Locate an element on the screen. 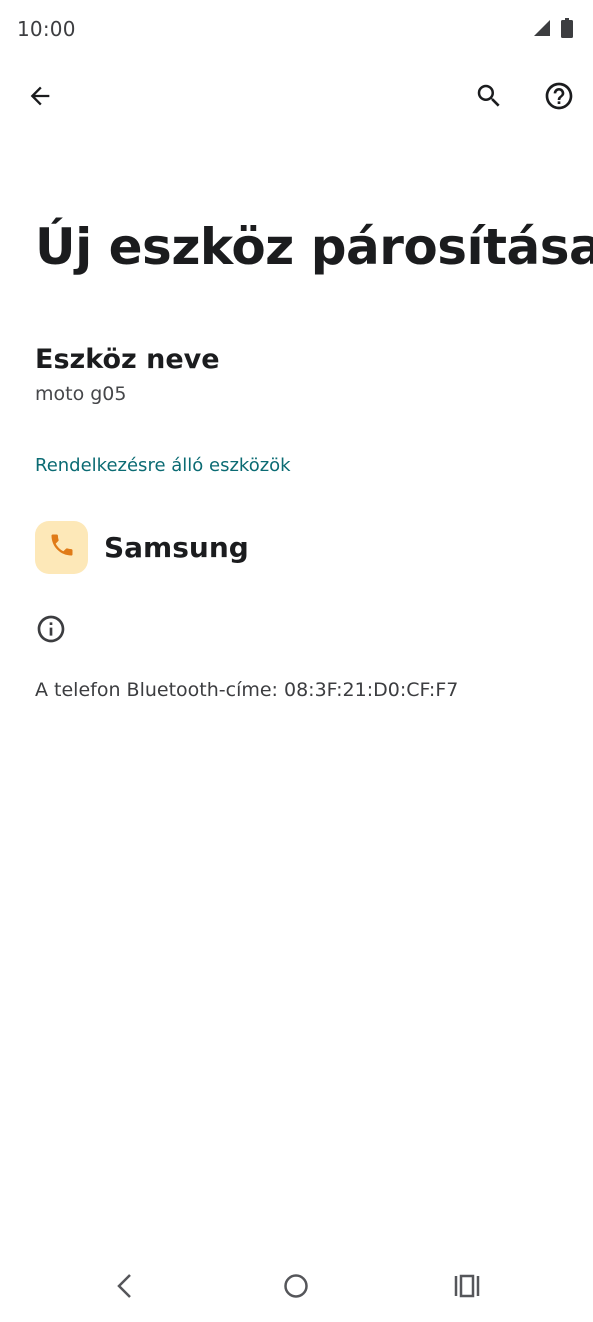  battery-icon is located at coordinates (567, 30).